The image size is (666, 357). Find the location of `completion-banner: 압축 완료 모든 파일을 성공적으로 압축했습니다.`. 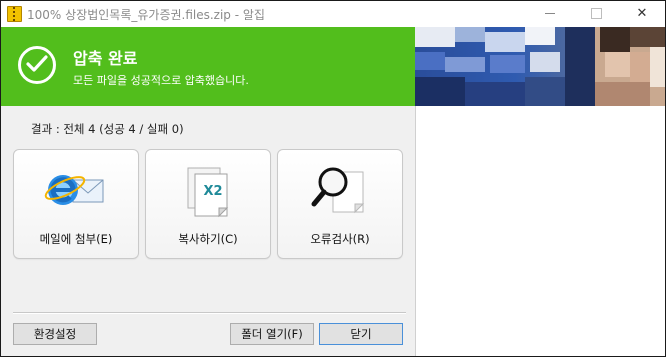

completion-banner: 압축 완료 모든 파일을 성공적으로 압축했습니다. is located at coordinates (208, 66).